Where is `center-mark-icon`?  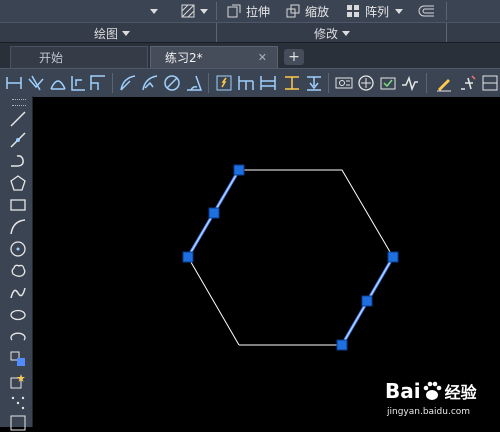
center-mark-icon is located at coordinates (344, 83).